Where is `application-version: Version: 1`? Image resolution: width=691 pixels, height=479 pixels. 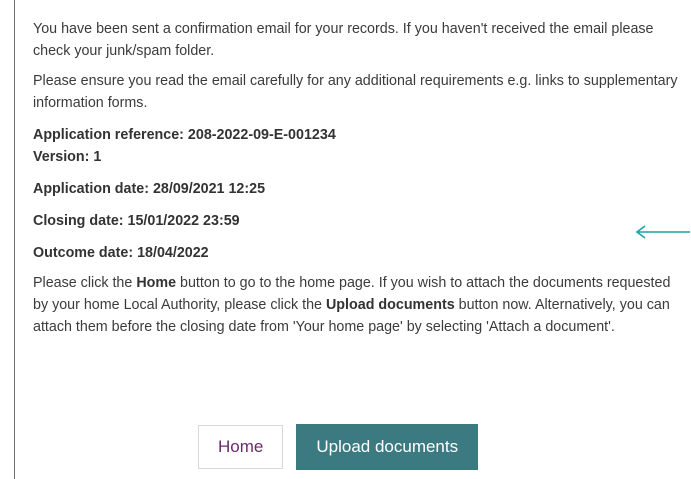
application-version: Version: 1 is located at coordinates (67, 157).